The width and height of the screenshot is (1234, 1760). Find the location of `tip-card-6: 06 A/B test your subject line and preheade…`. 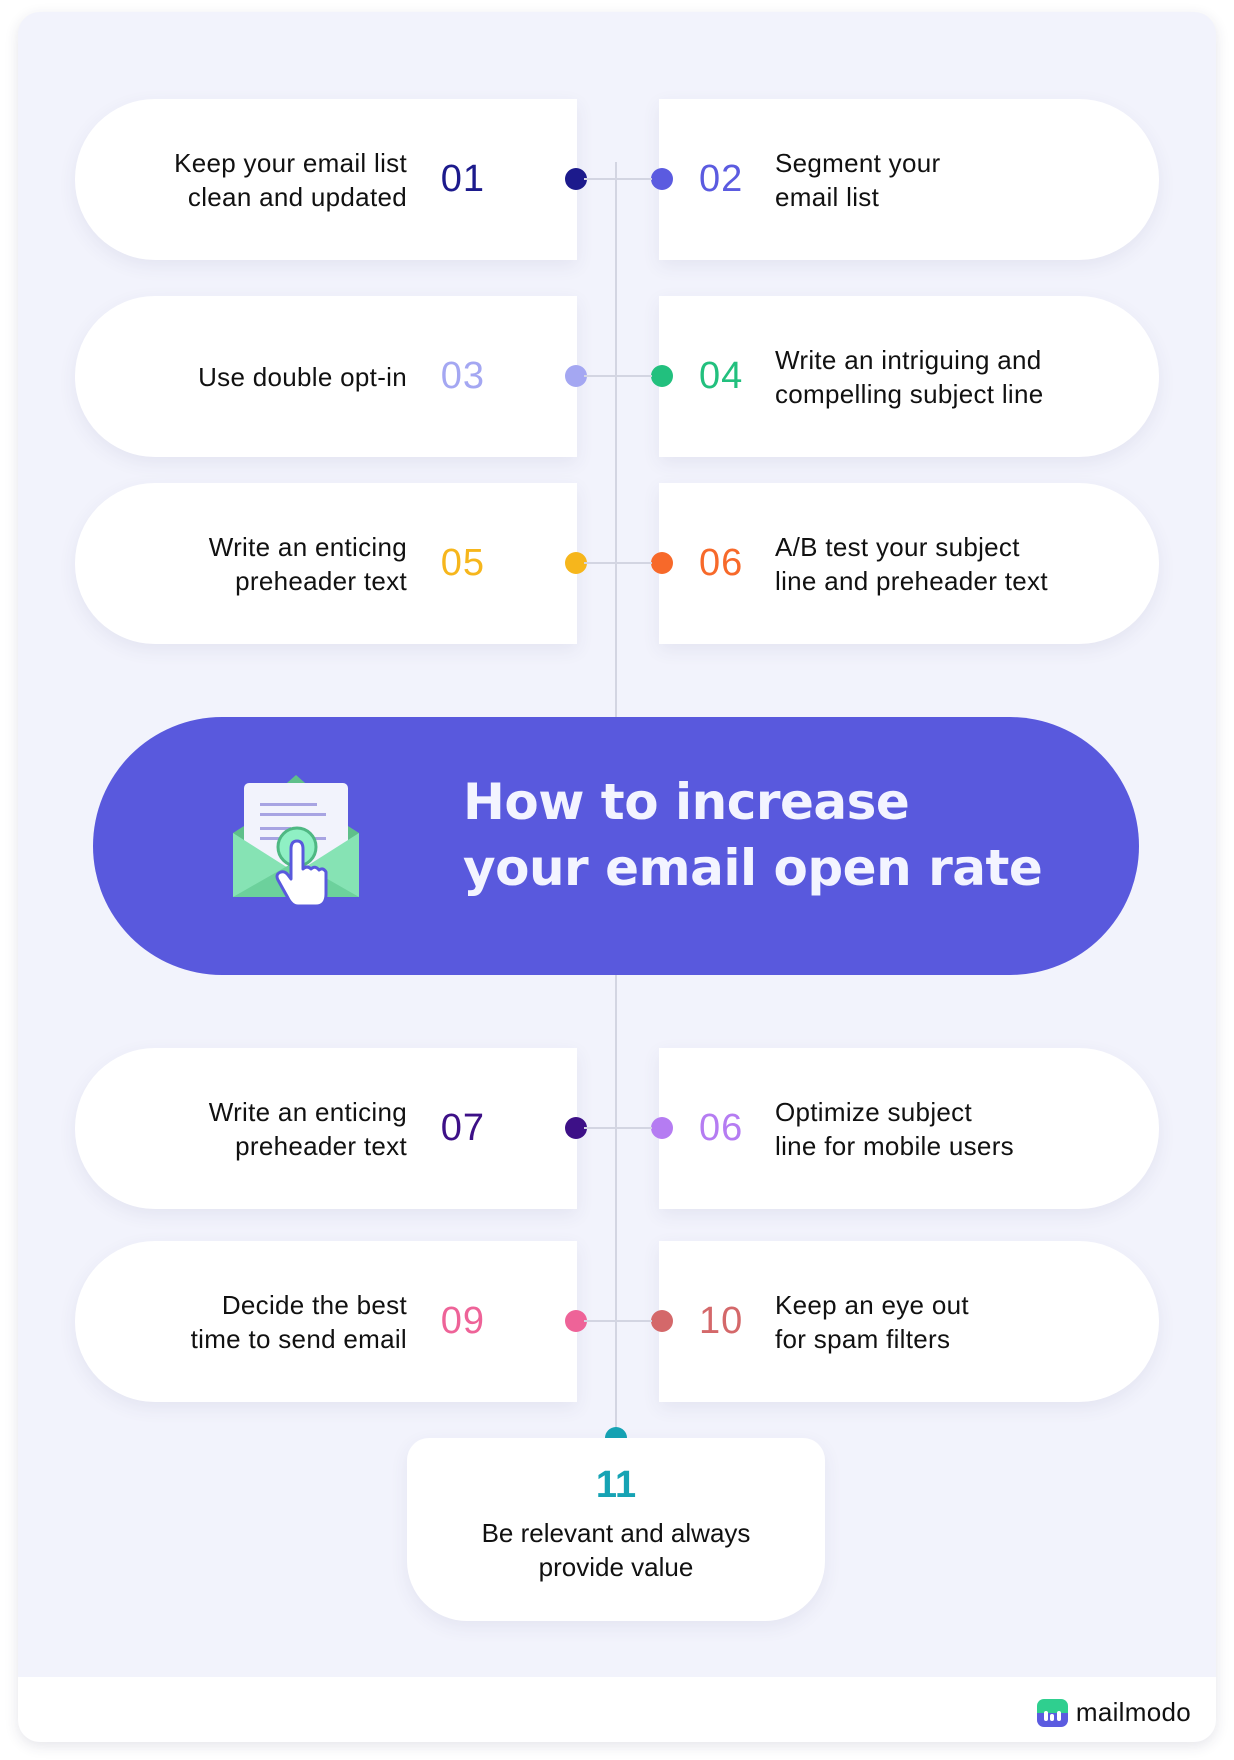

tip-card-6: 06 A/B test your subject line and preheade… is located at coordinates (909, 563).